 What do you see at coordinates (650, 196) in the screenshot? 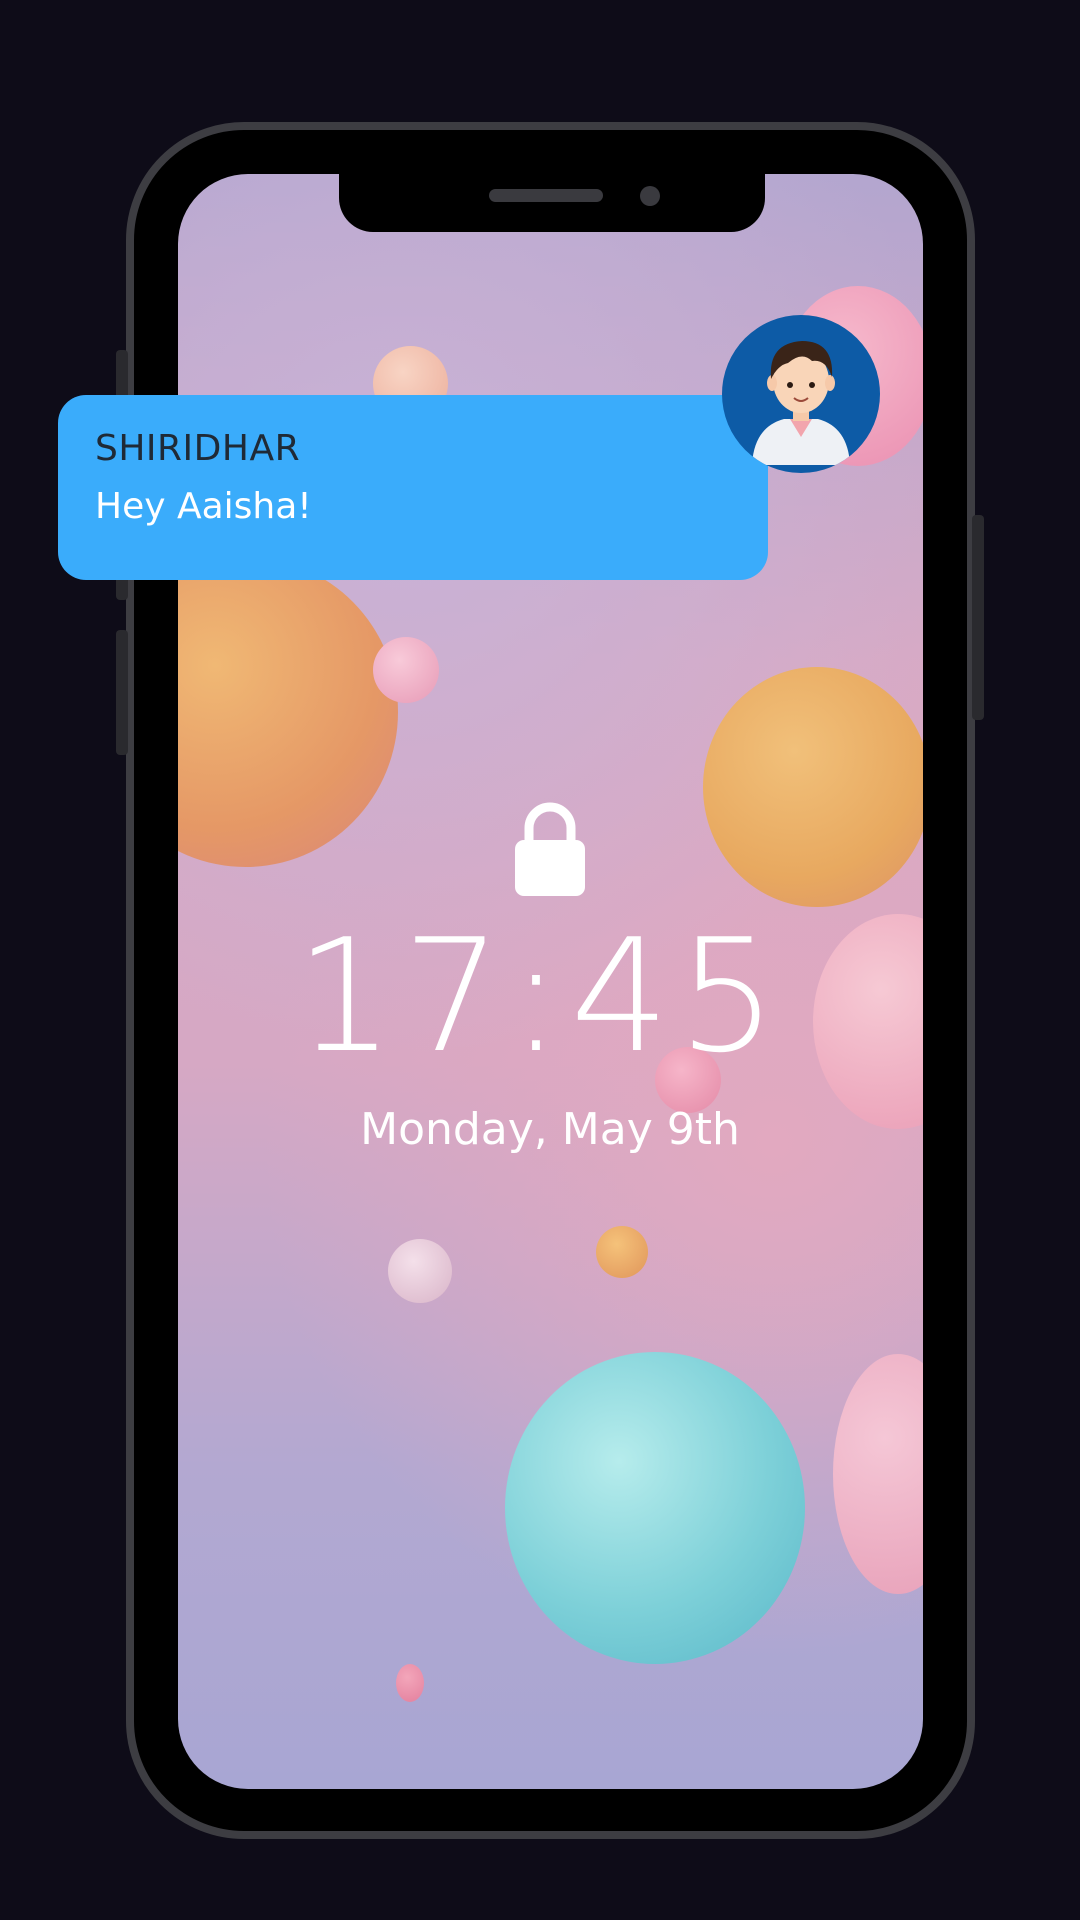
I see `front-camera` at bounding box center [650, 196].